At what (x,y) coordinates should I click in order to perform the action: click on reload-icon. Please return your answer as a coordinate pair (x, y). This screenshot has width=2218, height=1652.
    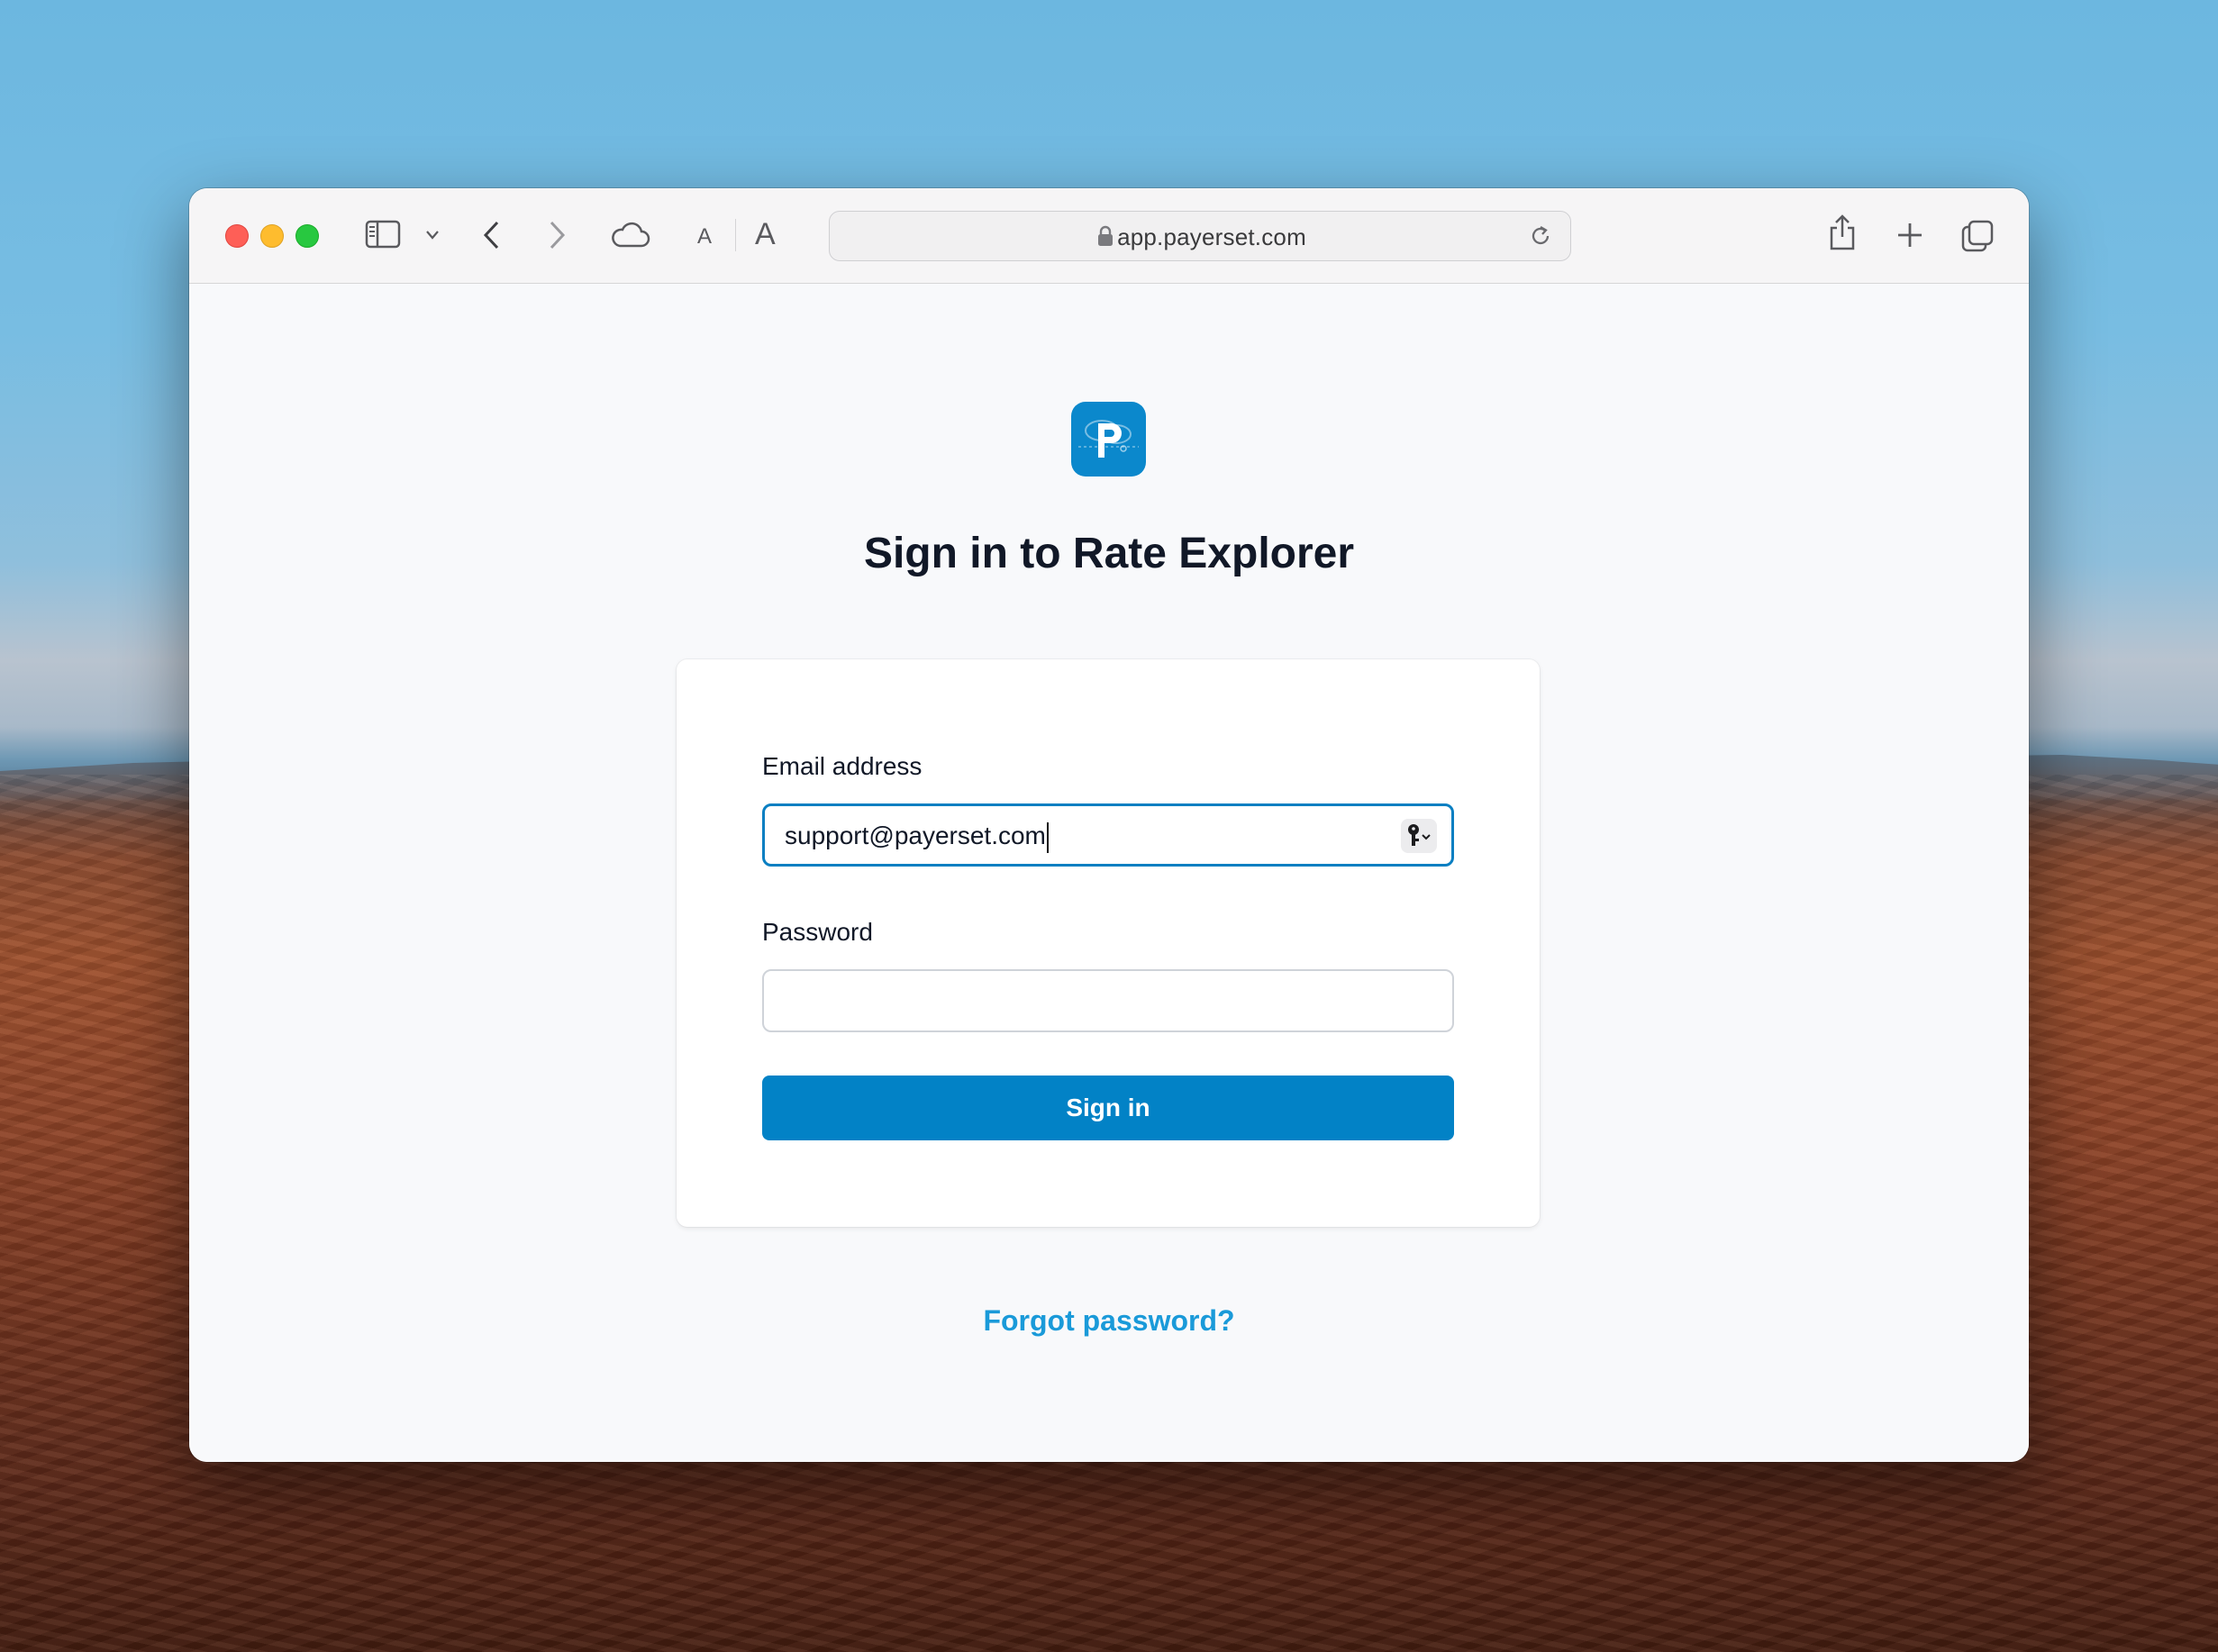
    Looking at the image, I should click on (1540, 236).